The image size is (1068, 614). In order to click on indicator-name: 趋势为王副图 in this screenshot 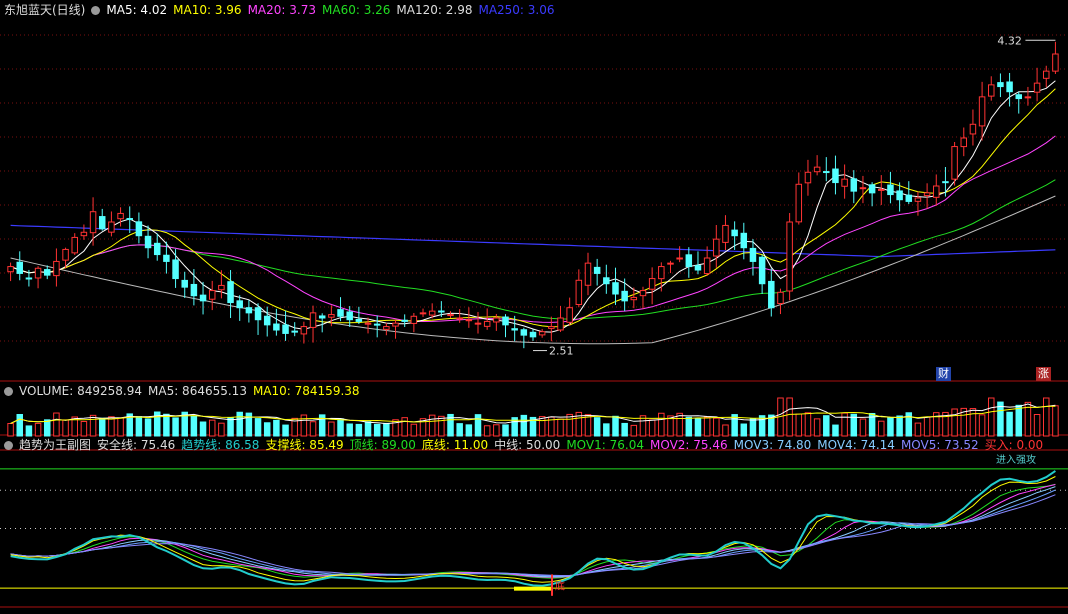, I will do `click(55, 445)`.